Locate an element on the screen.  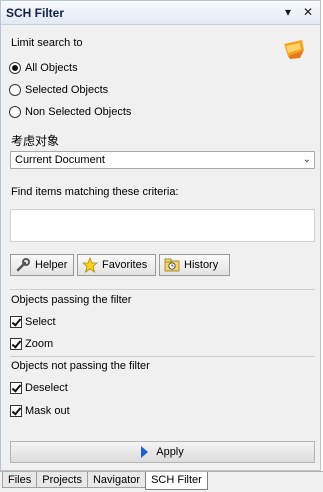
scope-dropdown-value: Current Document is located at coordinates (60, 160).